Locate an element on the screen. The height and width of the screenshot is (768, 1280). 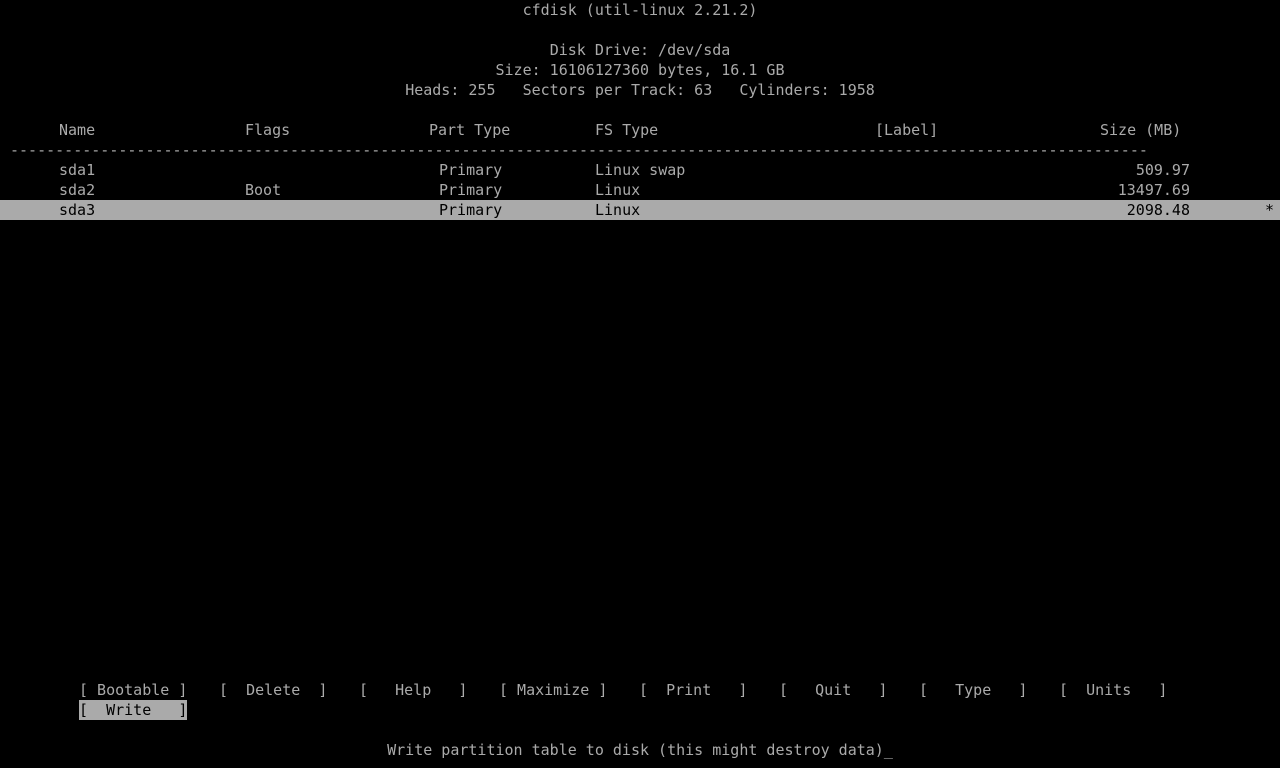
menu-button-write: [ Write ] is located at coordinates (133, 710).